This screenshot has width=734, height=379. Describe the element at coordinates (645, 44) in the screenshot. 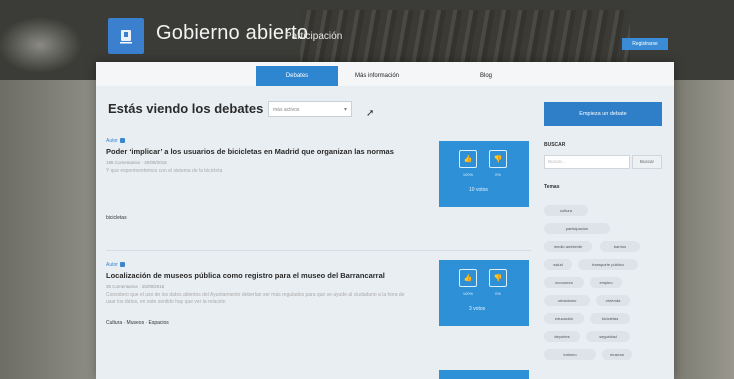

I see `register-button: Registrarse` at that location.